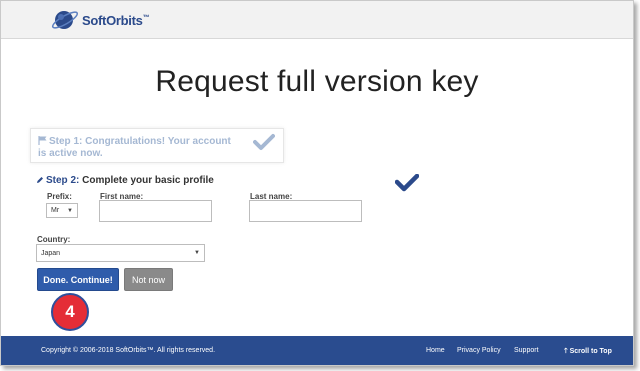 This screenshot has width=640, height=371. Describe the element at coordinates (566, 351) in the screenshot. I see `arrow-up-icon: 🡑` at that location.